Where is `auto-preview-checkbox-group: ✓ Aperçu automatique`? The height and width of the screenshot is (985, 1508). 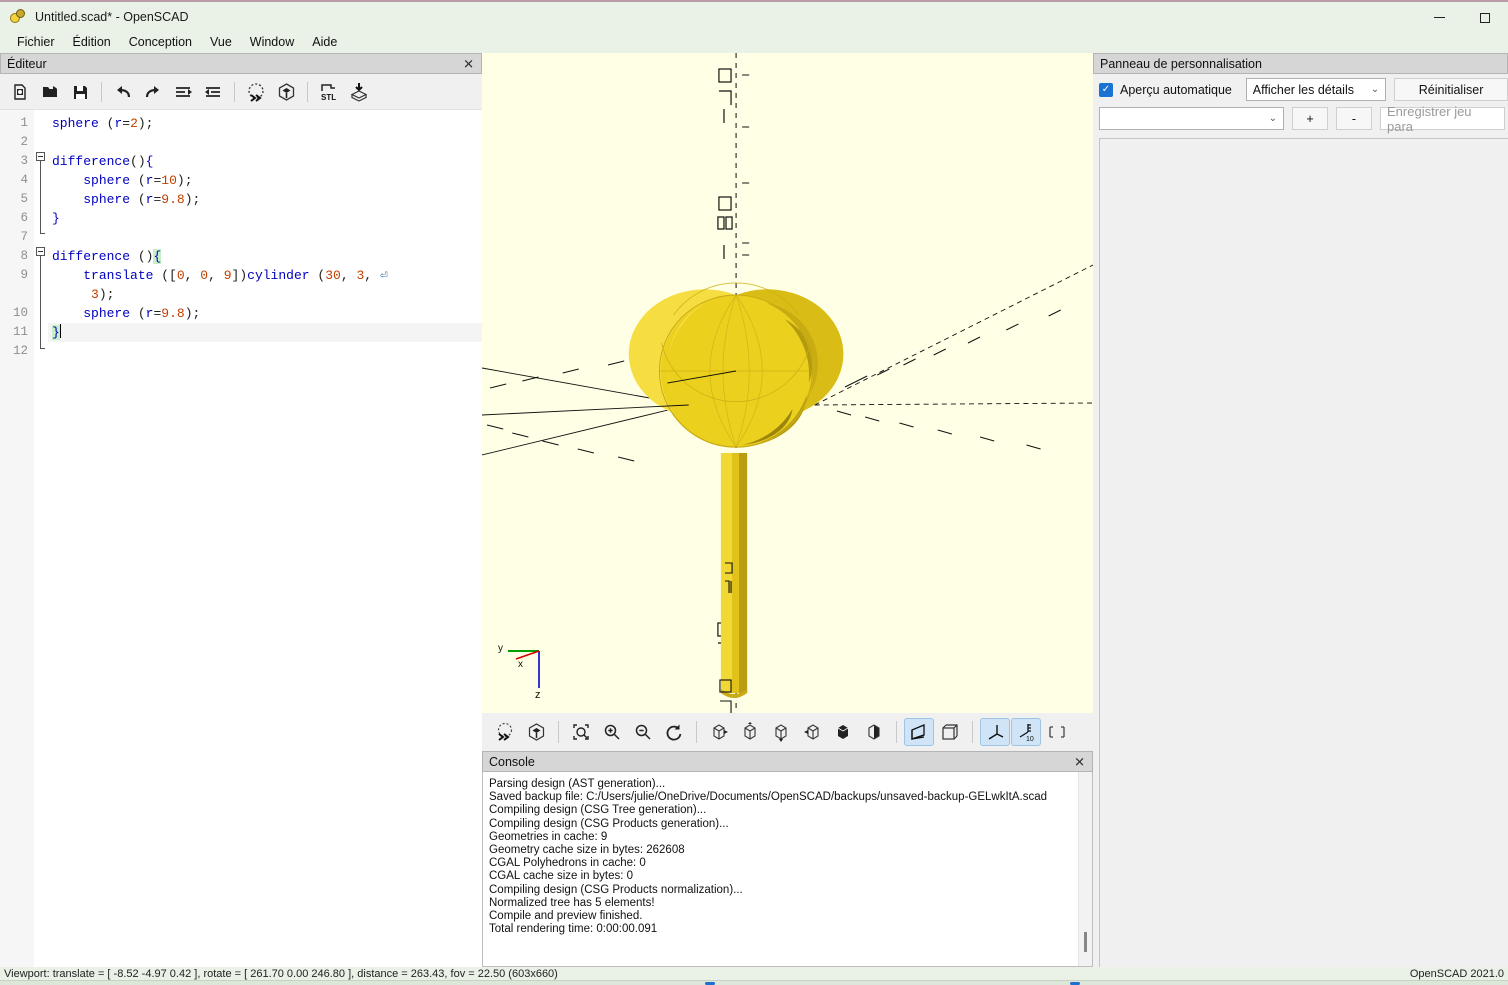
auto-preview-checkbox-group: ✓ Aperçu automatique is located at coordinates (1168, 89).